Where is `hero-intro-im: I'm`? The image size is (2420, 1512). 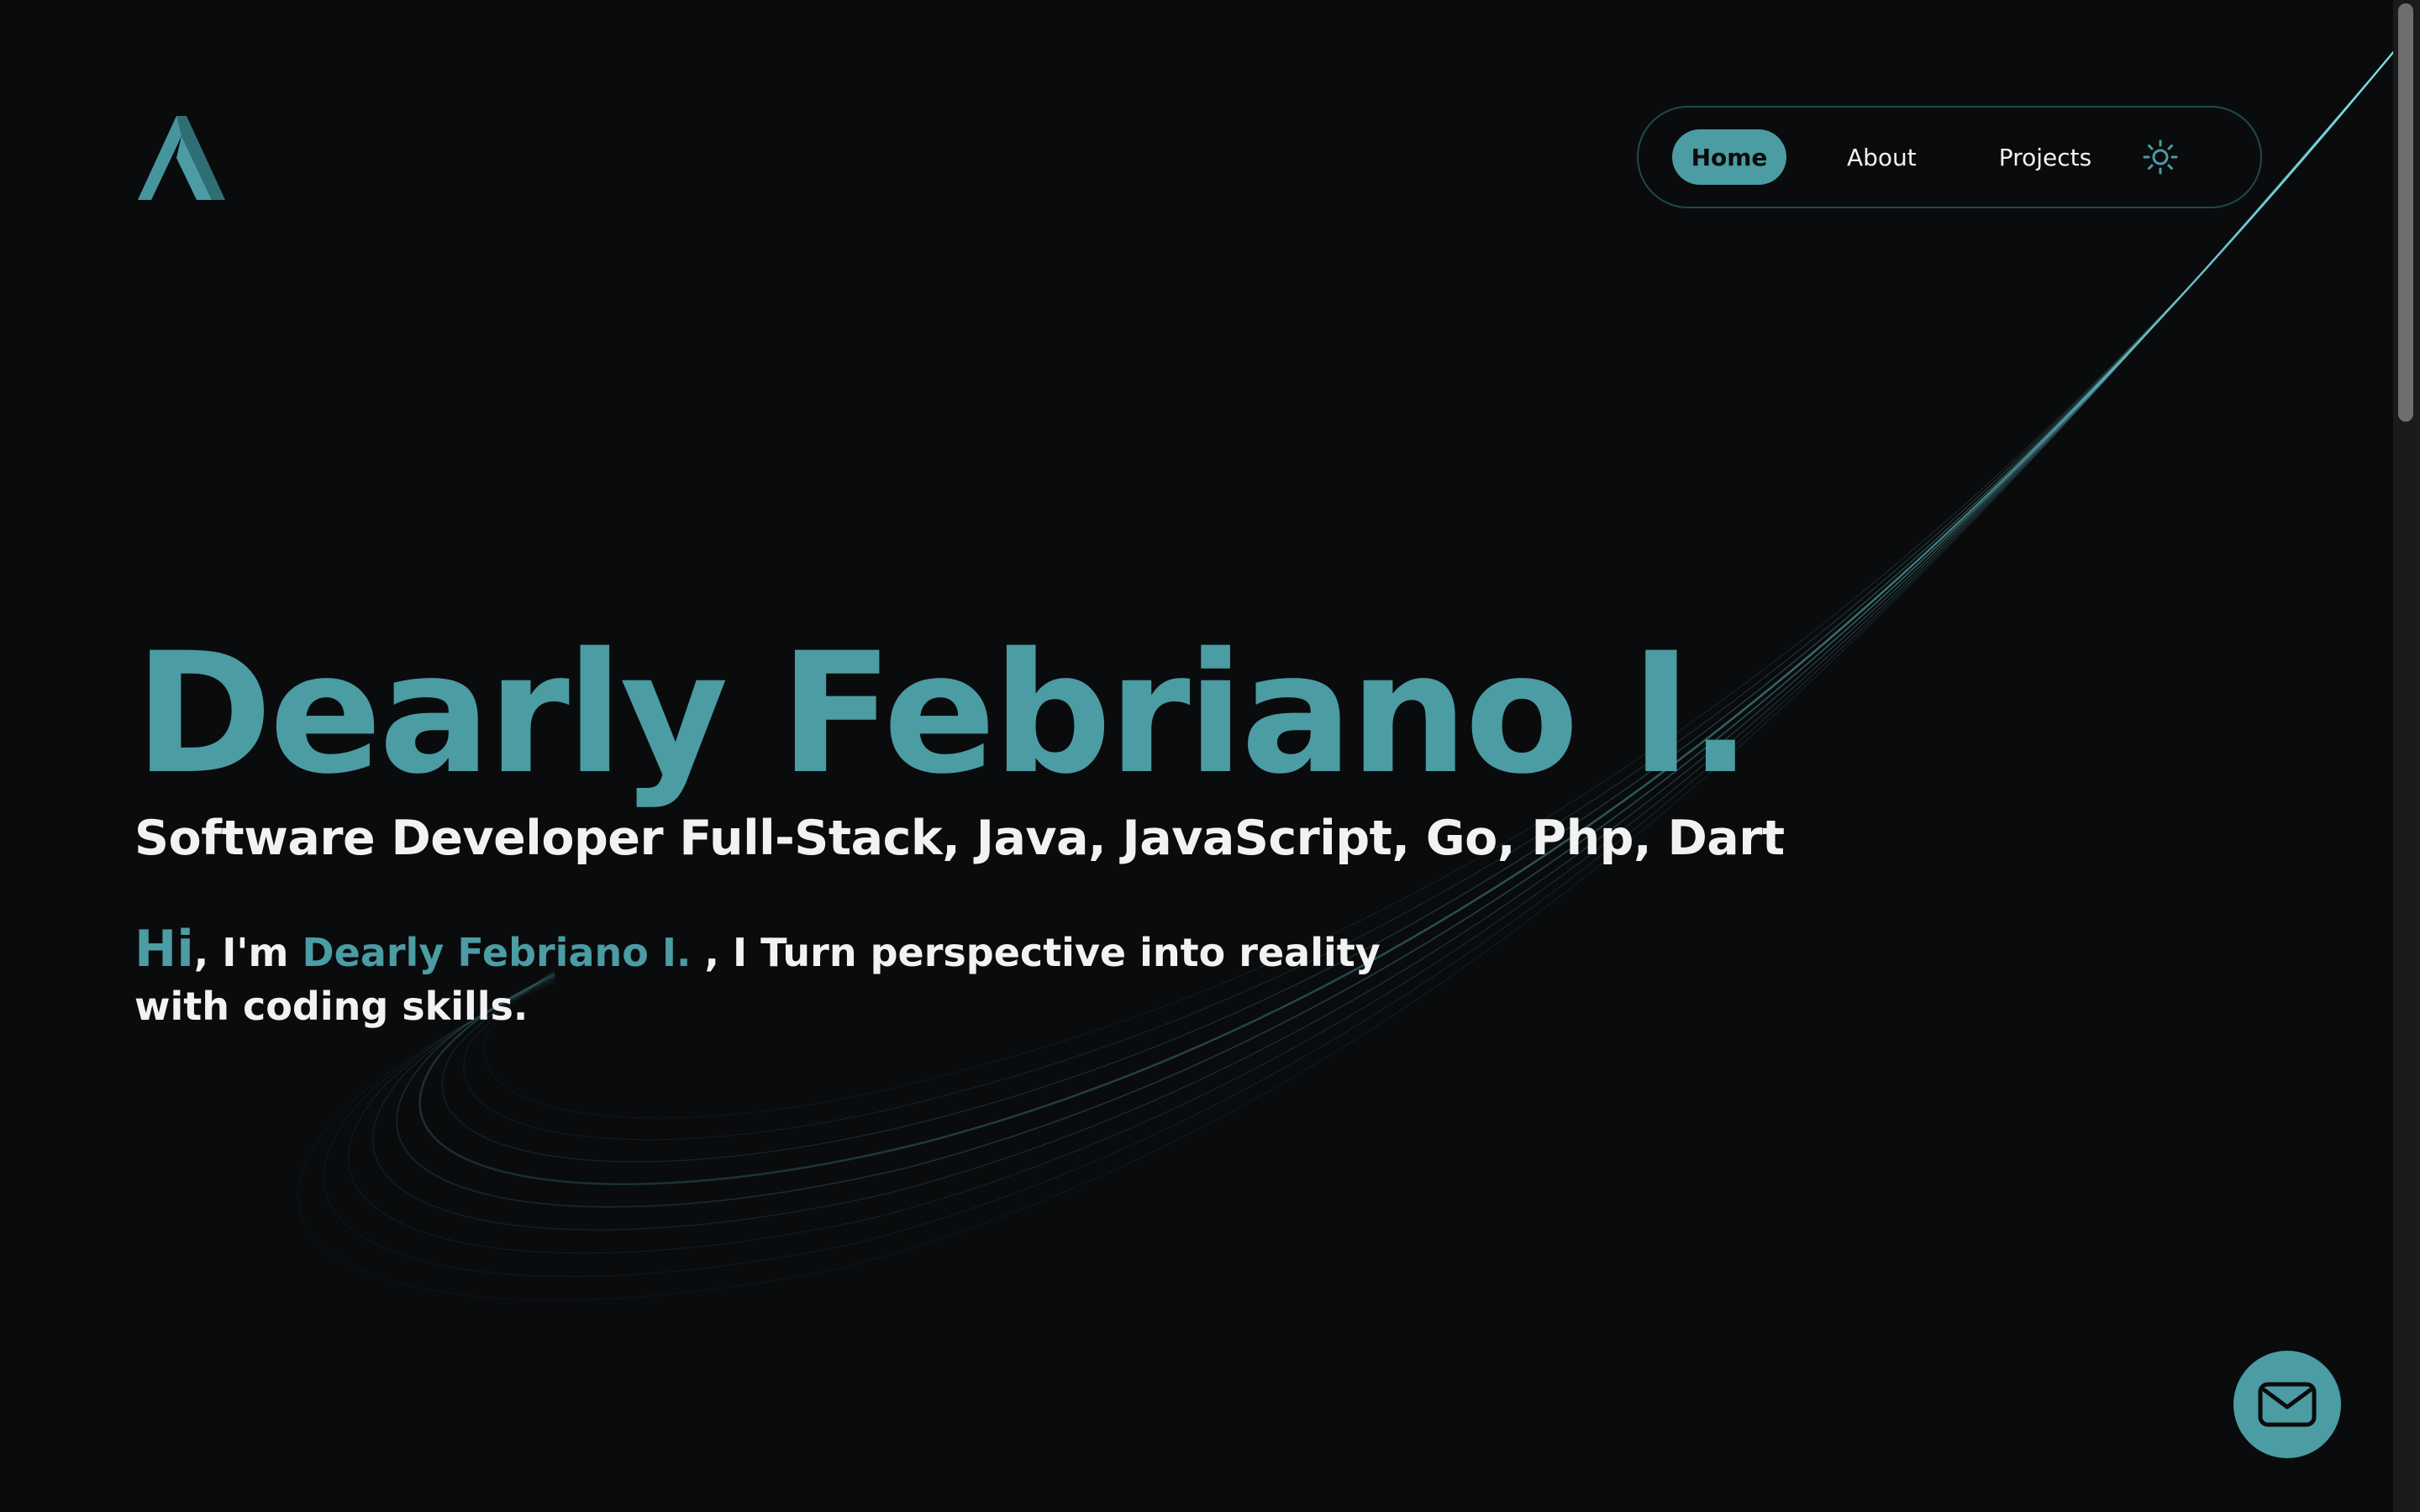 hero-intro-im: I'm is located at coordinates (255, 952).